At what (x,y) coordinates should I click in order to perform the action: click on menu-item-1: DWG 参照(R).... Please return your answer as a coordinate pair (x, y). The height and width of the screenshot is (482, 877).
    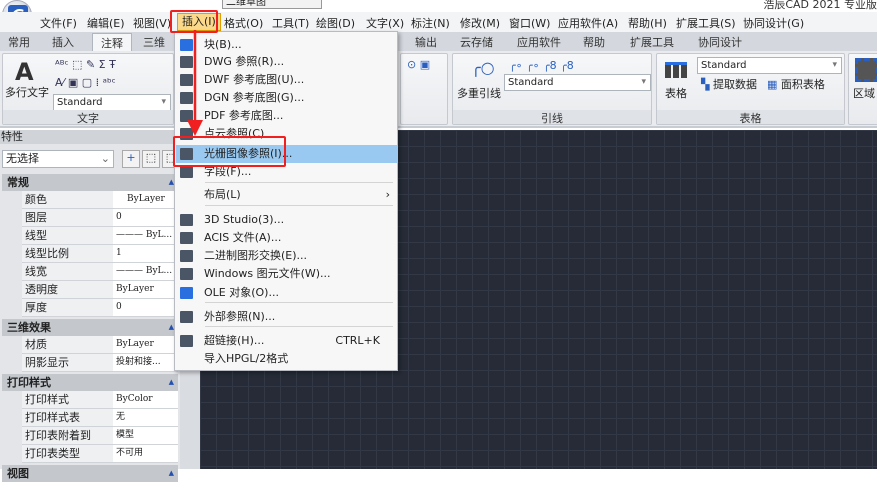
    Looking at the image, I should click on (287, 62).